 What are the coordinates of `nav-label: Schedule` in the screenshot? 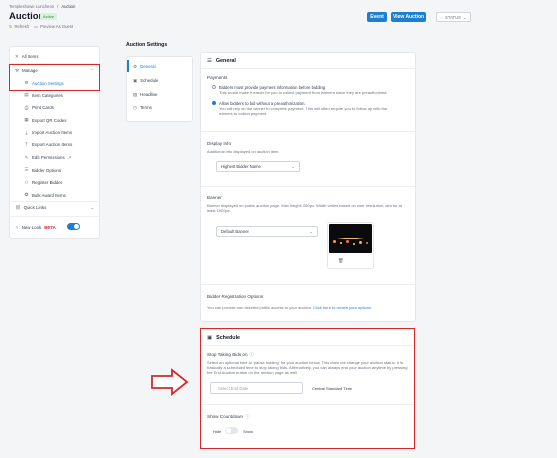 It's located at (149, 80).